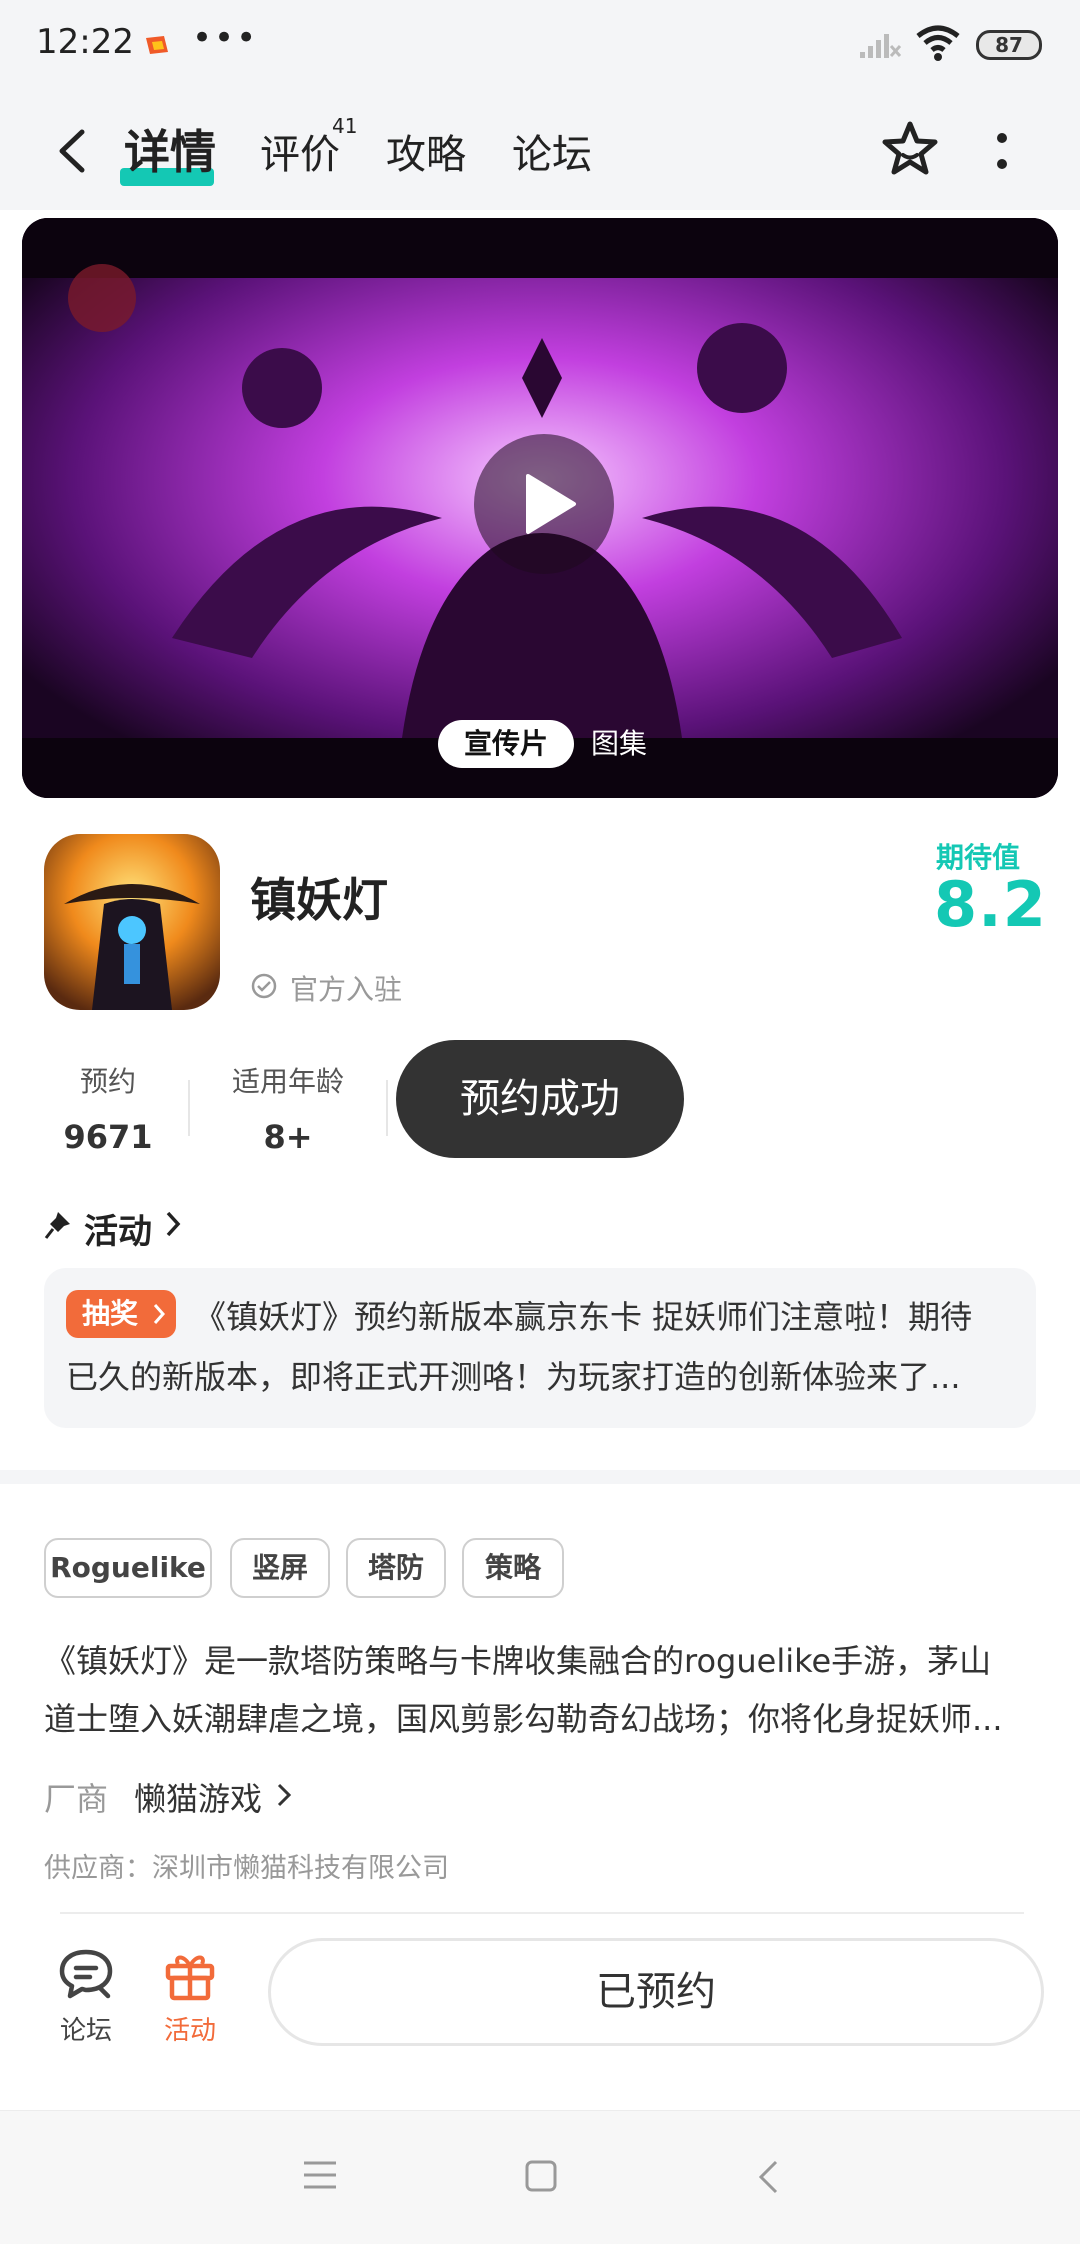  I want to click on system-navigation-bar, so click(540, 2177).